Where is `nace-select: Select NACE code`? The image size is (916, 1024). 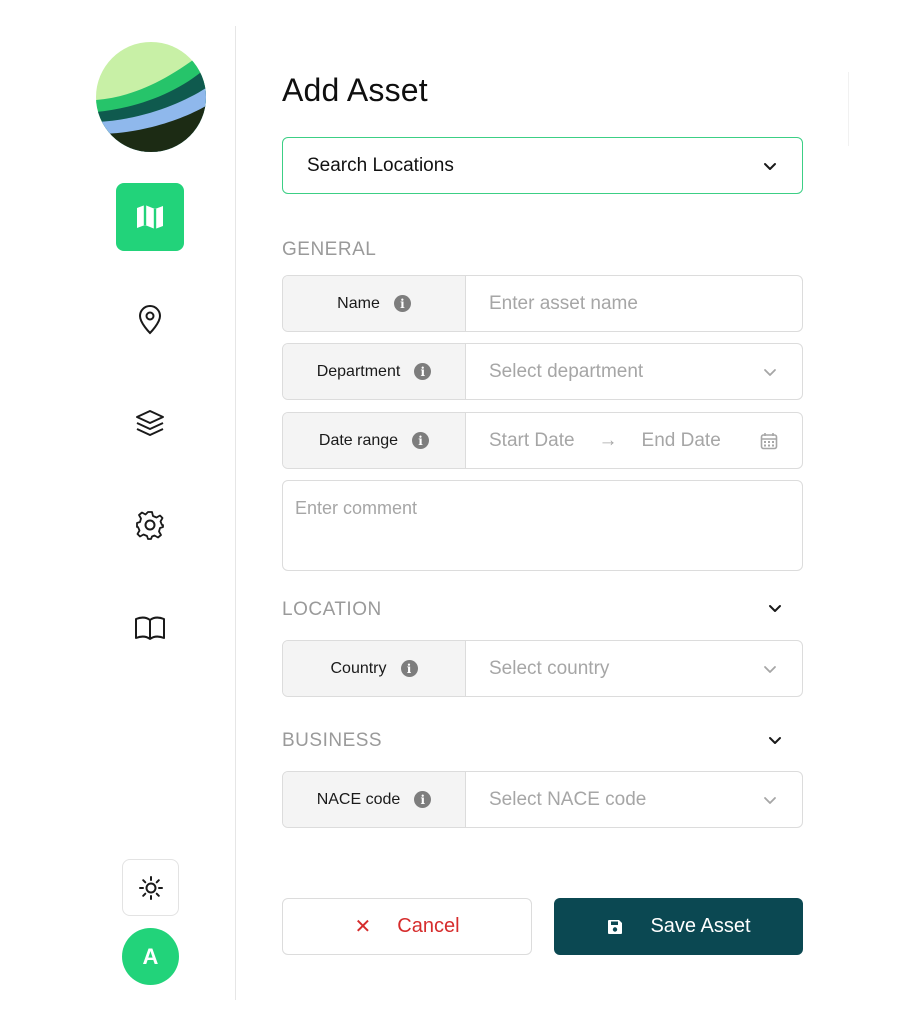 nace-select: Select NACE code is located at coordinates (634, 799).